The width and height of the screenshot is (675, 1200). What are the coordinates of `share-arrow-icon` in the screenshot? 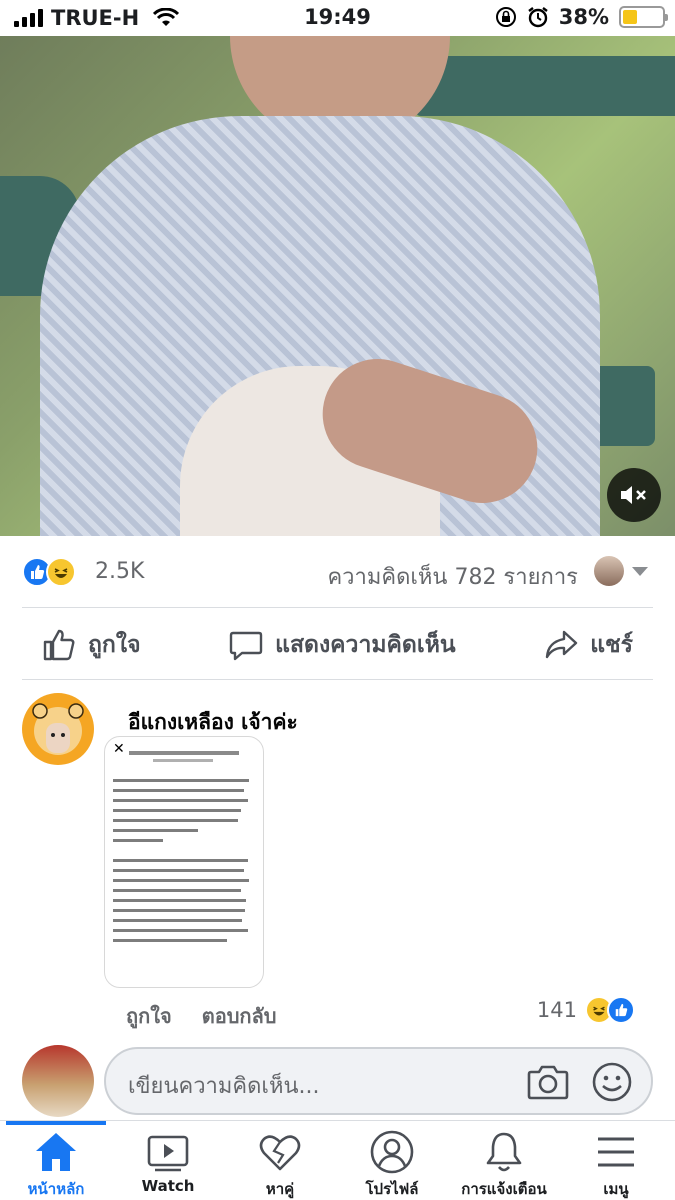 It's located at (562, 644).